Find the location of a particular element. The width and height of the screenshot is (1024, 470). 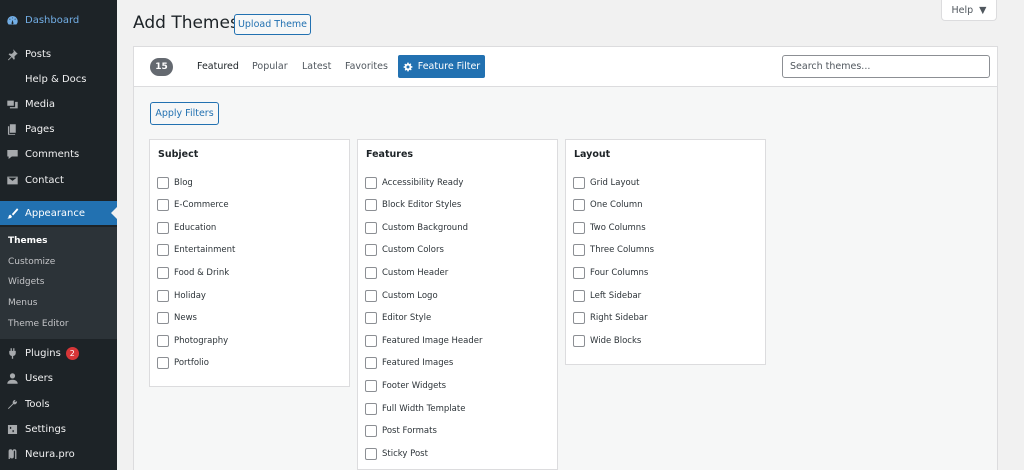

upload-theme-button: Upload Theme is located at coordinates (272, 24).